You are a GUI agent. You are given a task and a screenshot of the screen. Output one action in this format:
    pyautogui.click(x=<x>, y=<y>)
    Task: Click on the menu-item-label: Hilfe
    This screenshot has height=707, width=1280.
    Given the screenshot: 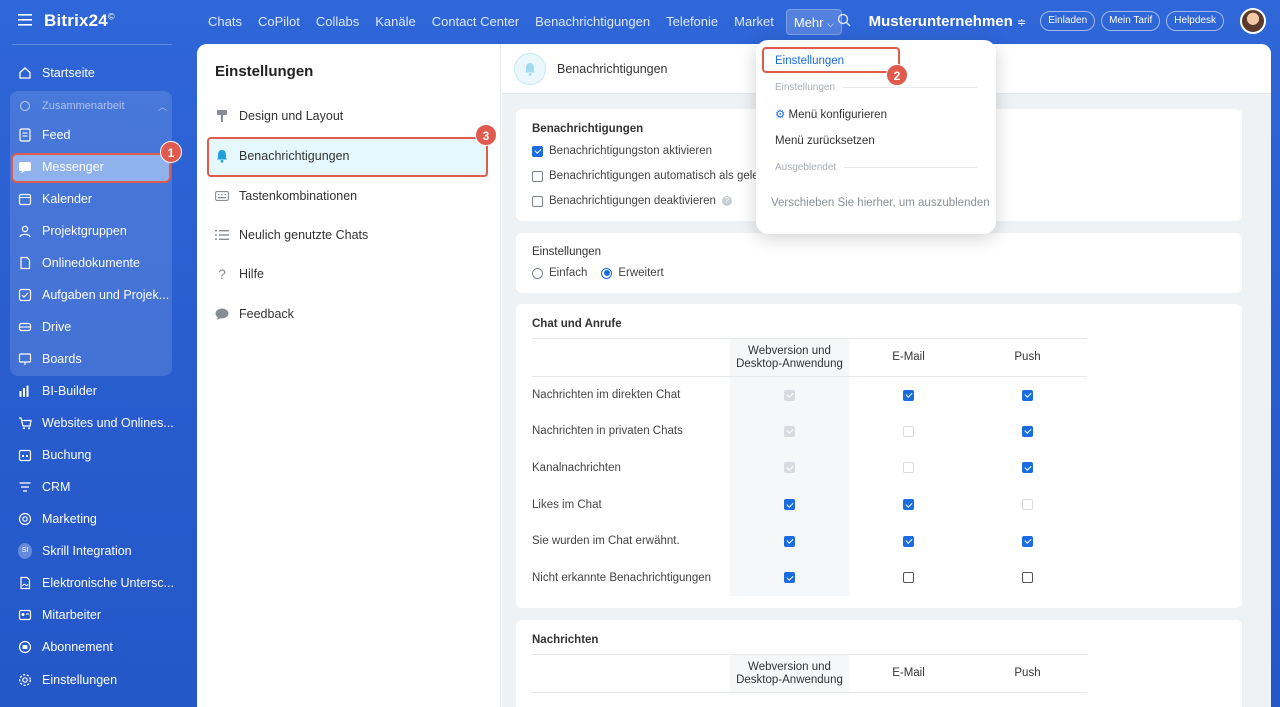 What is the action you would take?
    pyautogui.click(x=252, y=274)
    